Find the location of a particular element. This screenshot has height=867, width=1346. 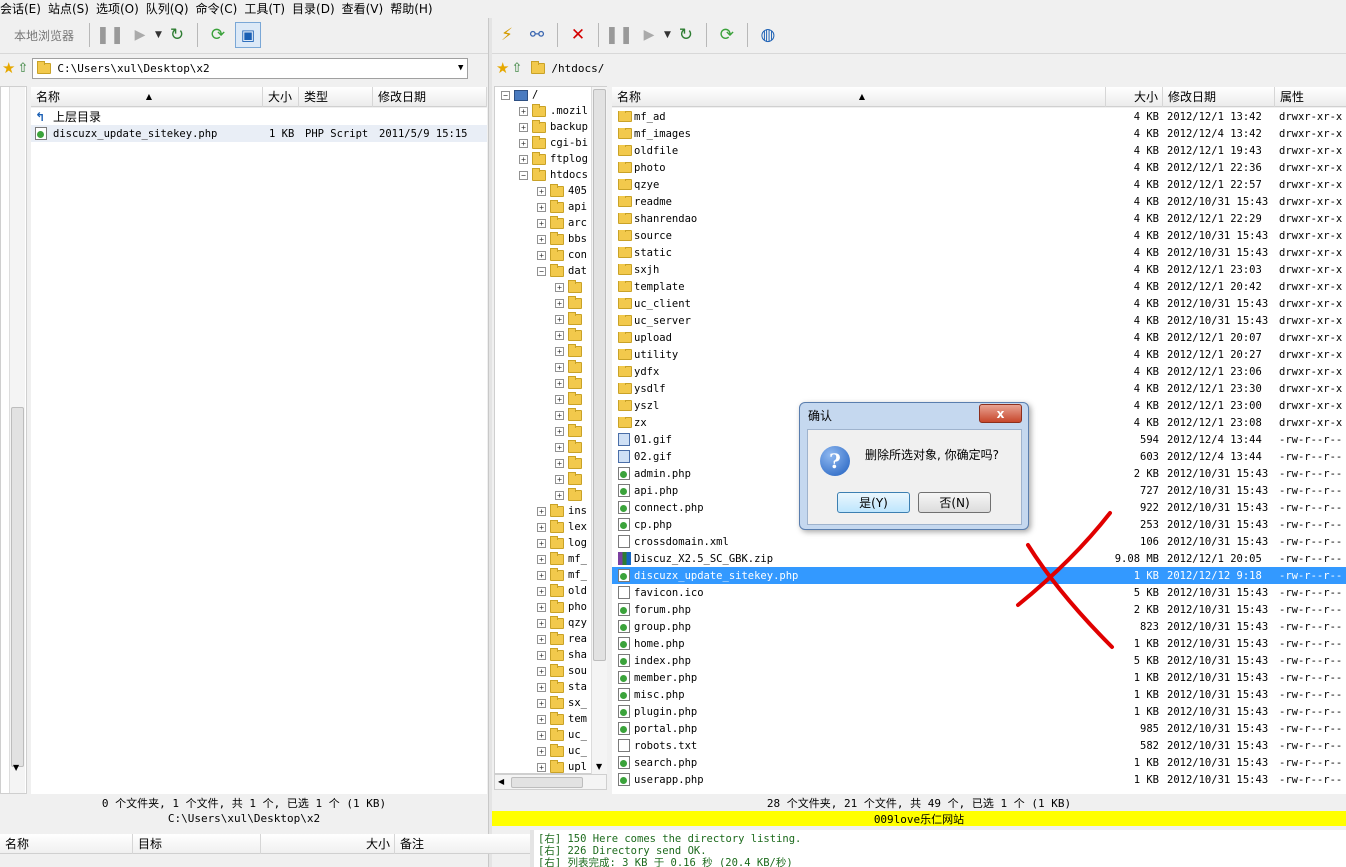

table-row: search.php 1 KB 2012/10/31 15:43 -rw-r--r-- is located at coordinates (979, 762).